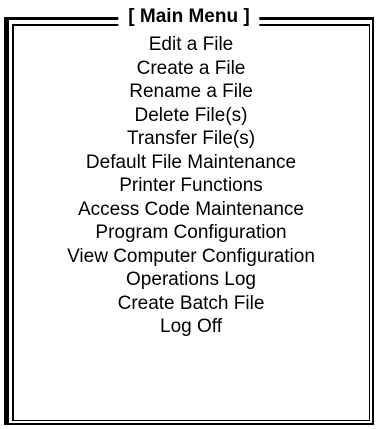 The width and height of the screenshot is (378, 429). Describe the element at coordinates (6, 221) in the screenshot. I see `frame-left-border` at that location.